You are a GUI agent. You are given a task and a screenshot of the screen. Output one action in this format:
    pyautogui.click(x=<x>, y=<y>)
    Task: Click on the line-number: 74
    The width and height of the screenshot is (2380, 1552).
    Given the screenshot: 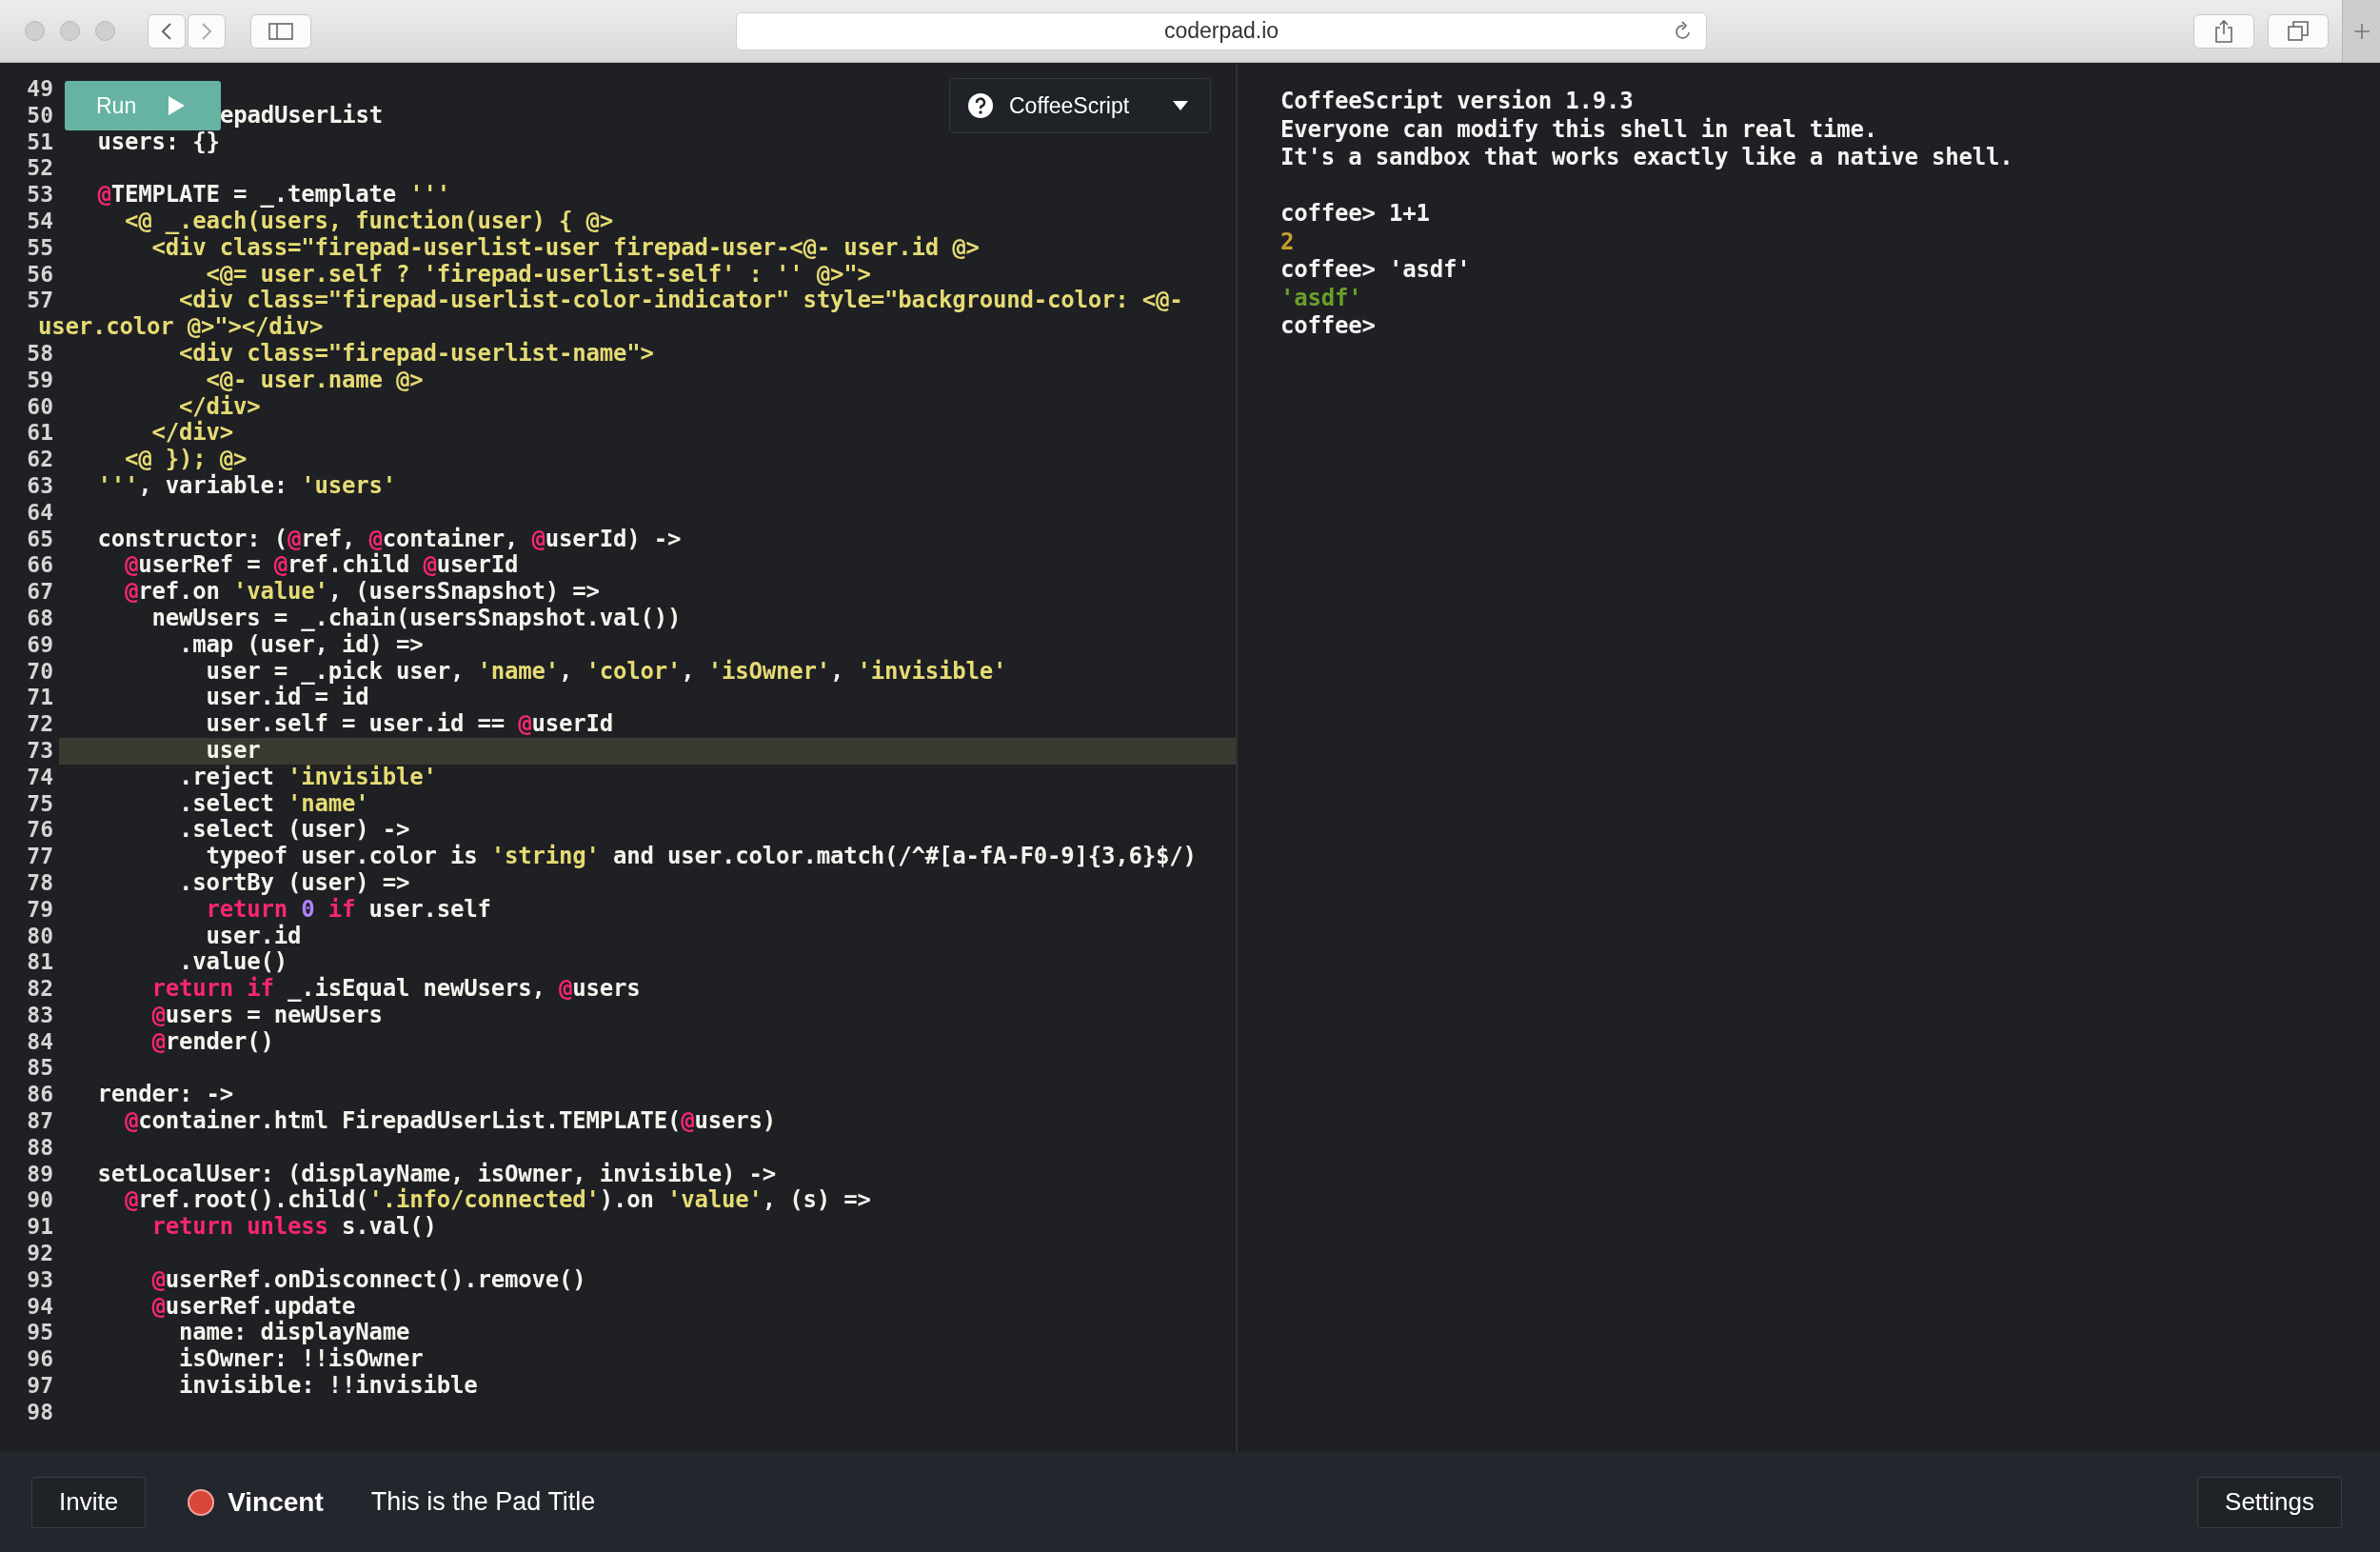 What is the action you would take?
    pyautogui.click(x=40, y=778)
    